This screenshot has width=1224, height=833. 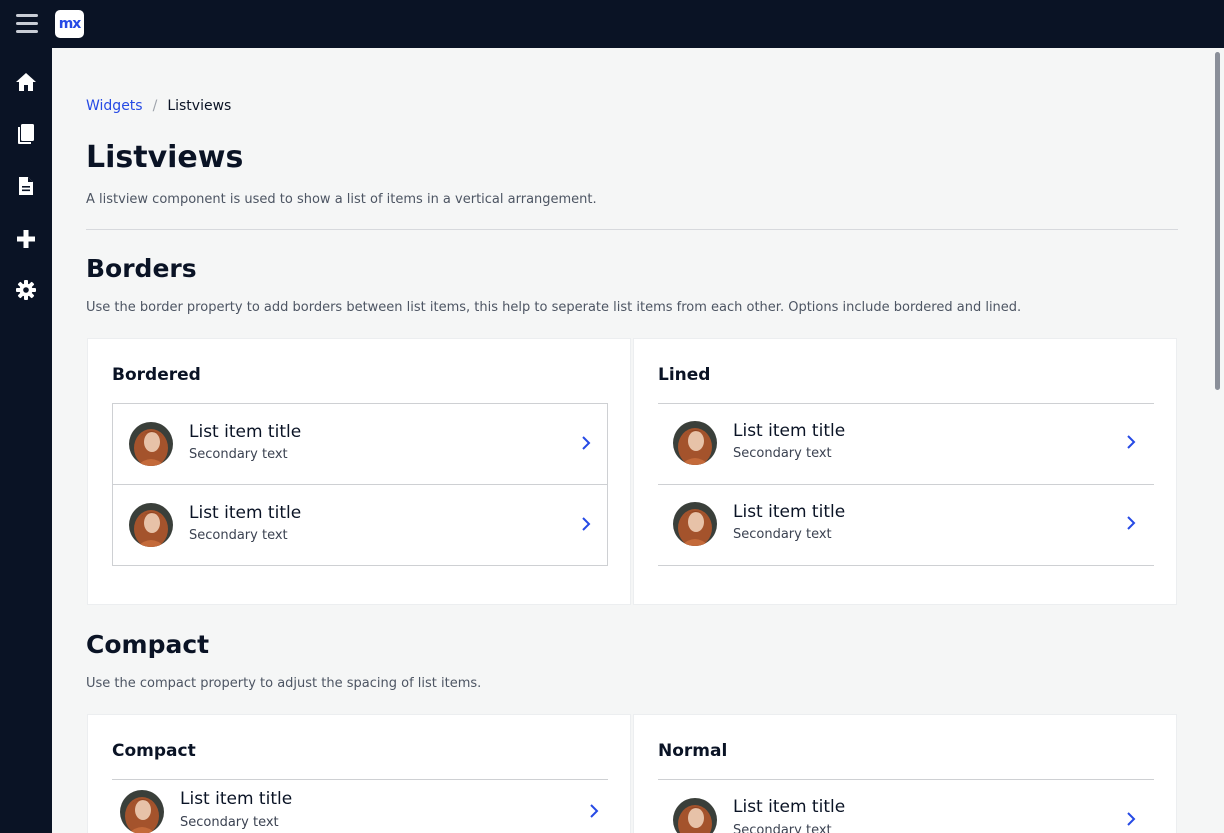 I want to click on sidebar, so click(x=26, y=440).